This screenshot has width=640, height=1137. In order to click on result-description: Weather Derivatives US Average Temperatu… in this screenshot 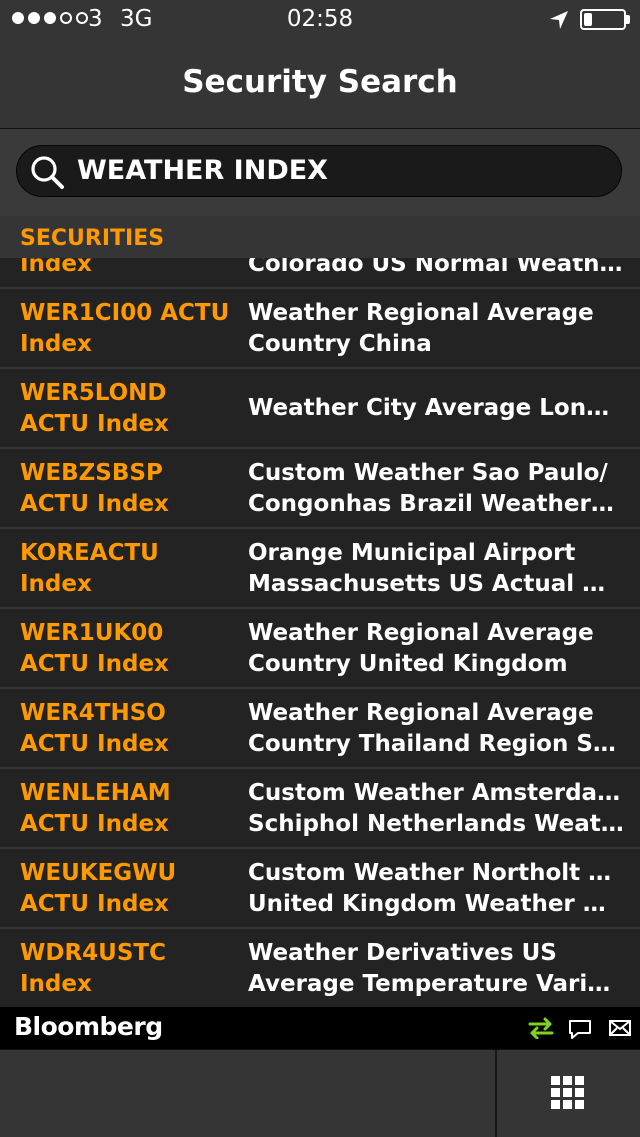, I will do `click(436, 969)`.